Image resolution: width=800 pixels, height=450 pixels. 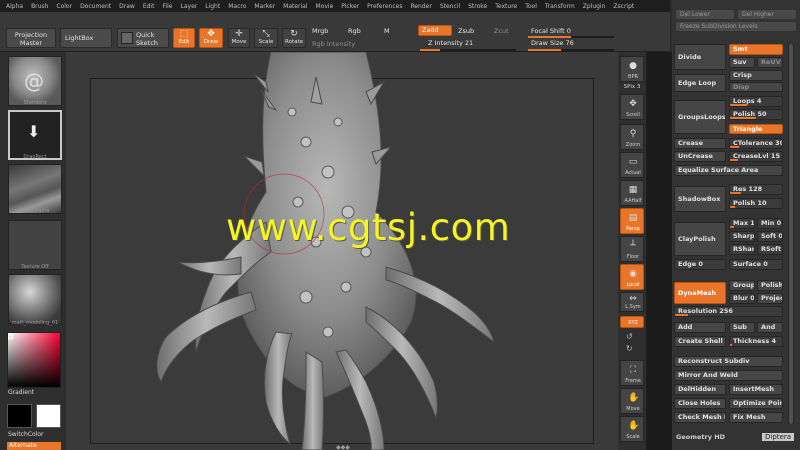 I want to click on rotate-y-icon: ↺, so click(x=629, y=336).